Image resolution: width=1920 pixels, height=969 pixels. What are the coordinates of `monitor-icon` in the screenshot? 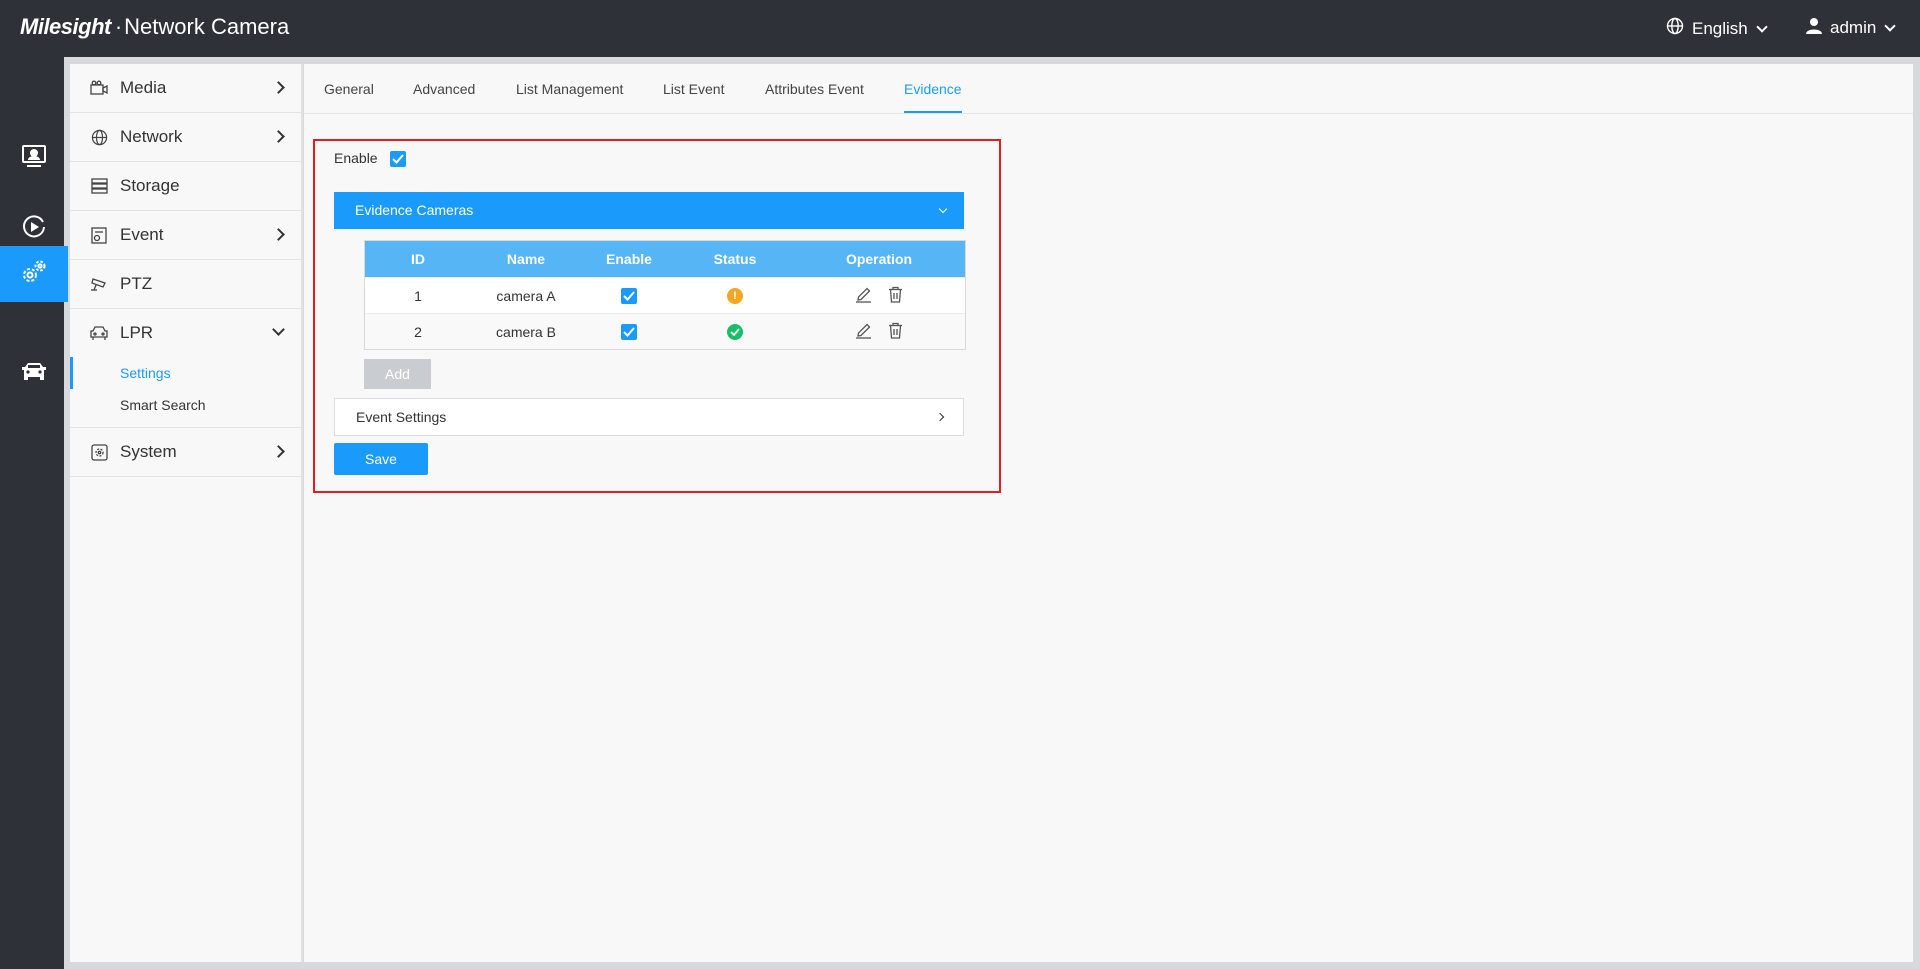 It's located at (34, 158).